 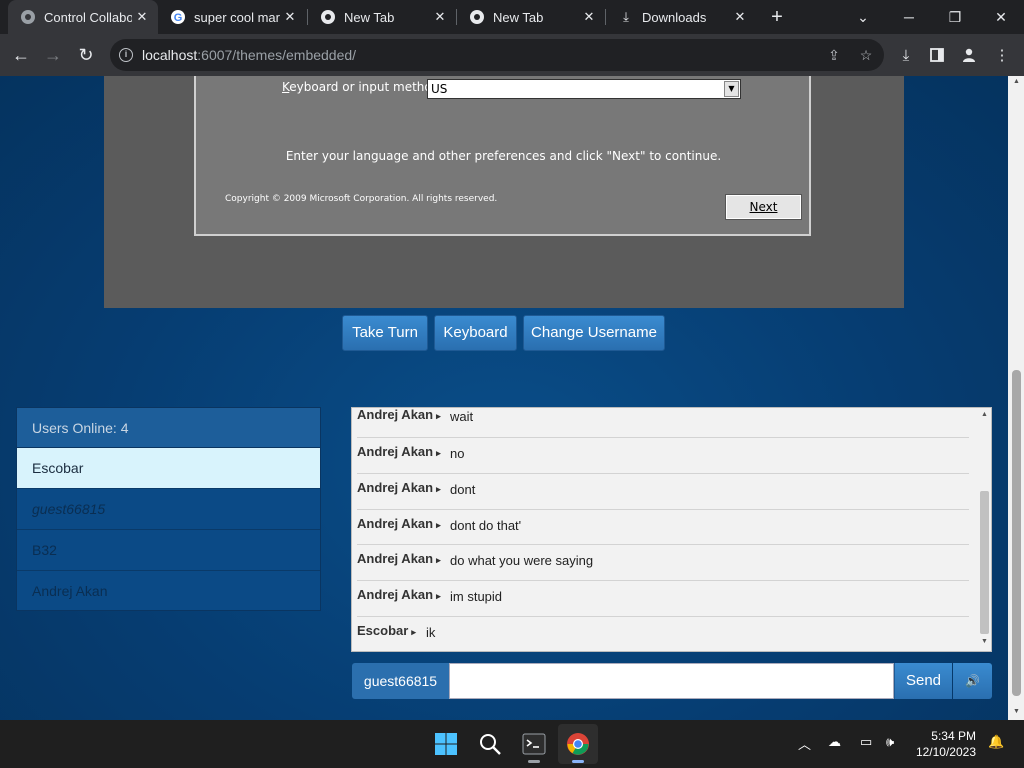 I want to click on keyboard-button: Keyboard, so click(x=475, y=333).